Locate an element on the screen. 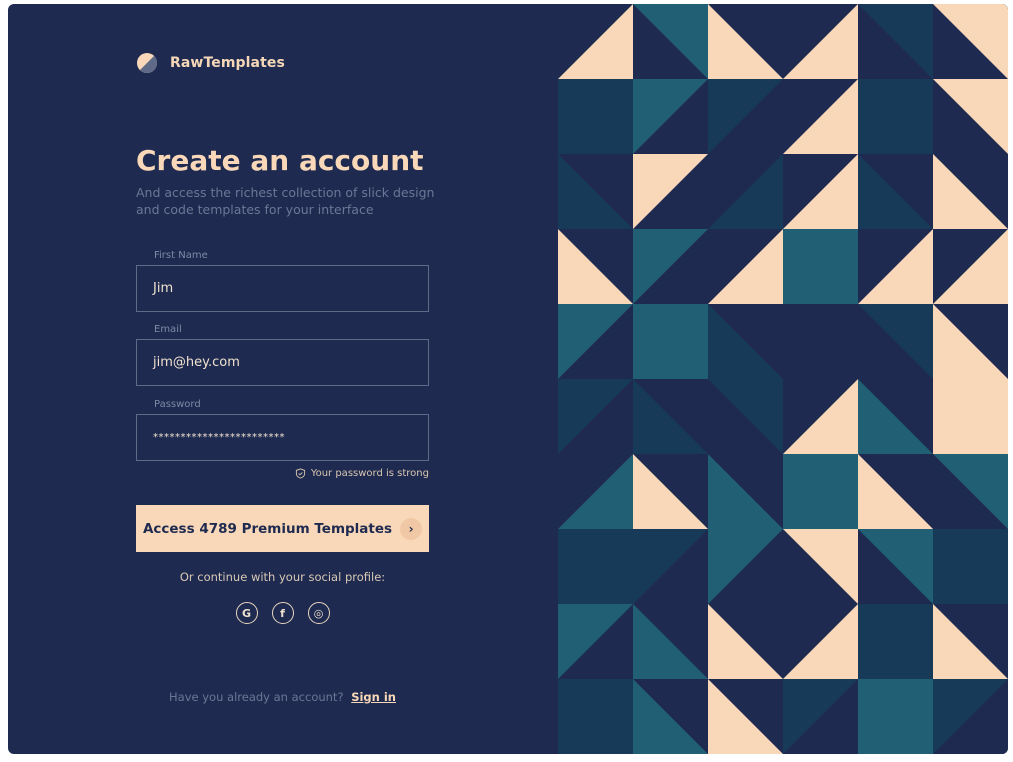 Image resolution: width=1013 pixels, height=762 pixels. social-buttons: G f ◎ is located at coordinates (282, 613).